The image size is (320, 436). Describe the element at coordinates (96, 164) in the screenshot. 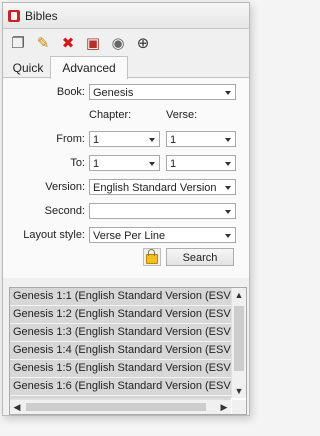

I see `to-chapter-value: 1` at that location.